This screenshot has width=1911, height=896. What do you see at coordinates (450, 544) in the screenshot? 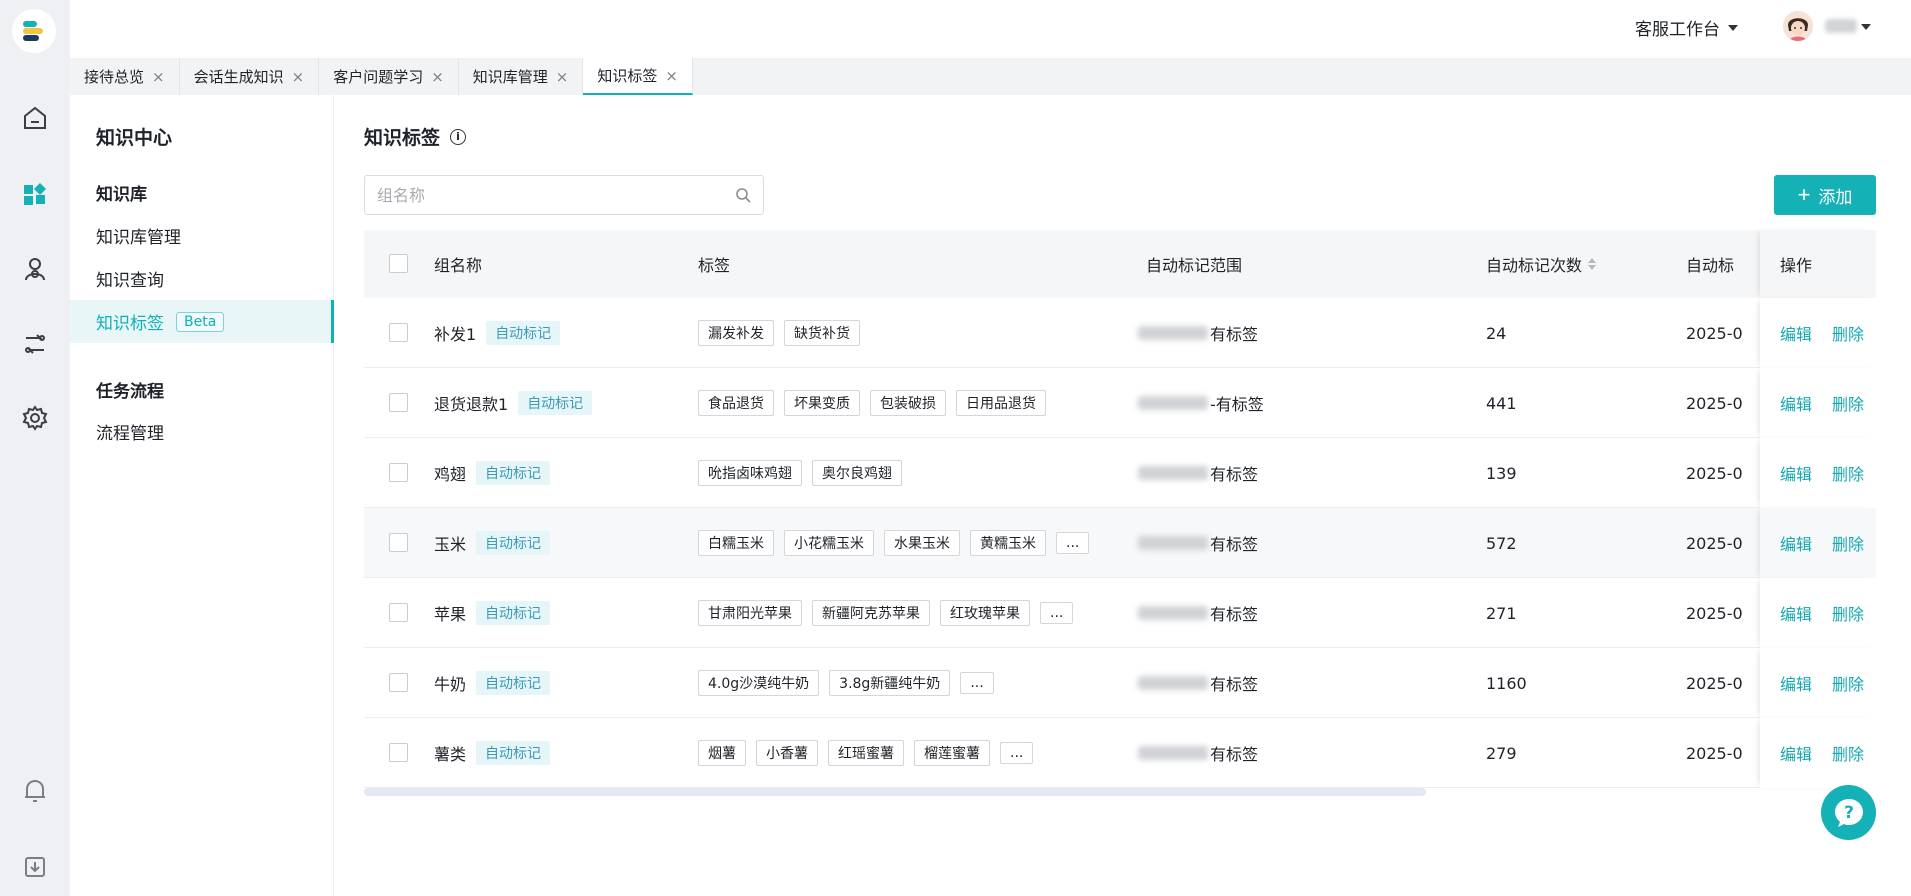
I see `group-name: 玉米` at bounding box center [450, 544].